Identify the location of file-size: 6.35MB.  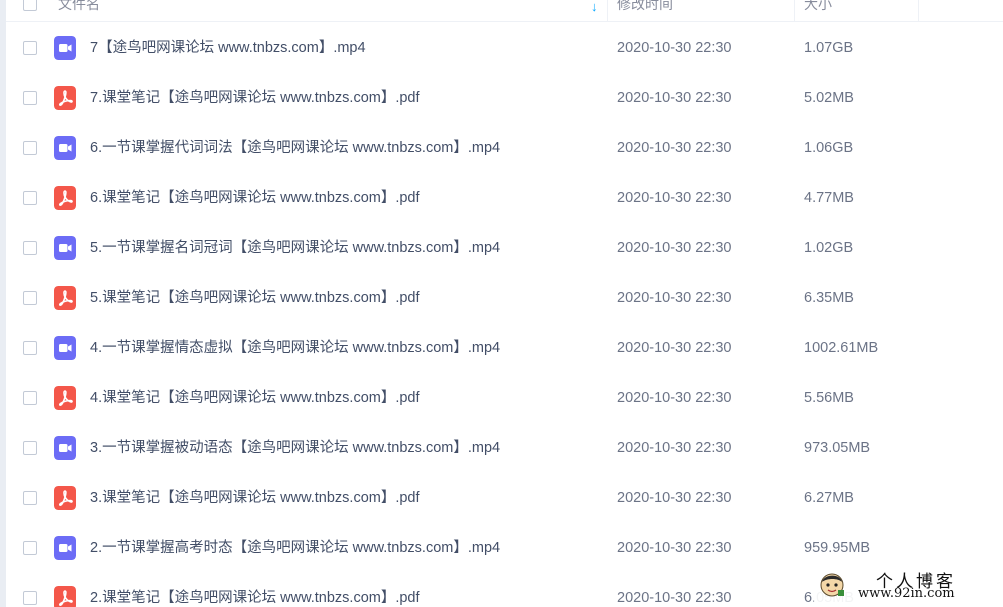
(829, 298).